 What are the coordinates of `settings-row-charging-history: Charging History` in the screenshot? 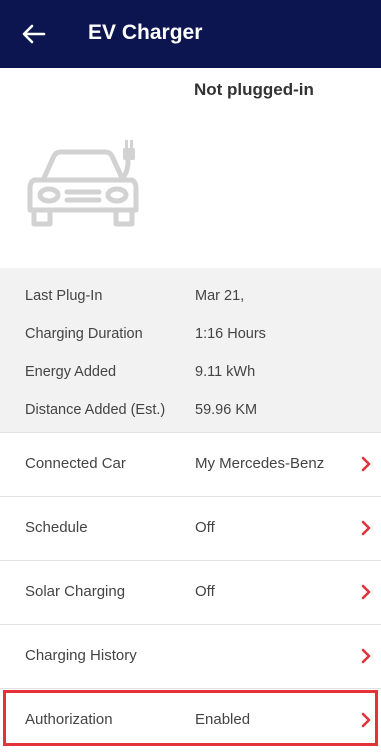 It's located at (190, 656).